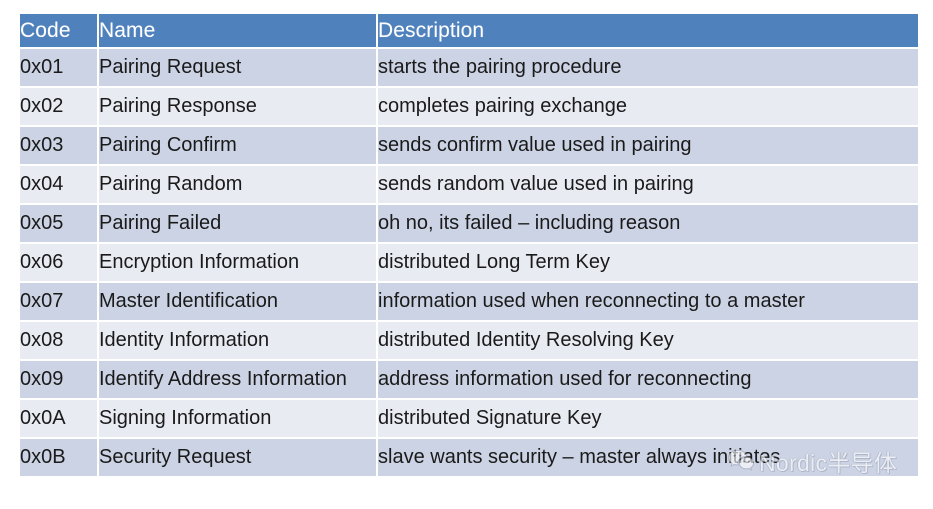 The image size is (933, 509). Describe the element at coordinates (58, 184) in the screenshot. I see `cell-code: 0x04` at that location.